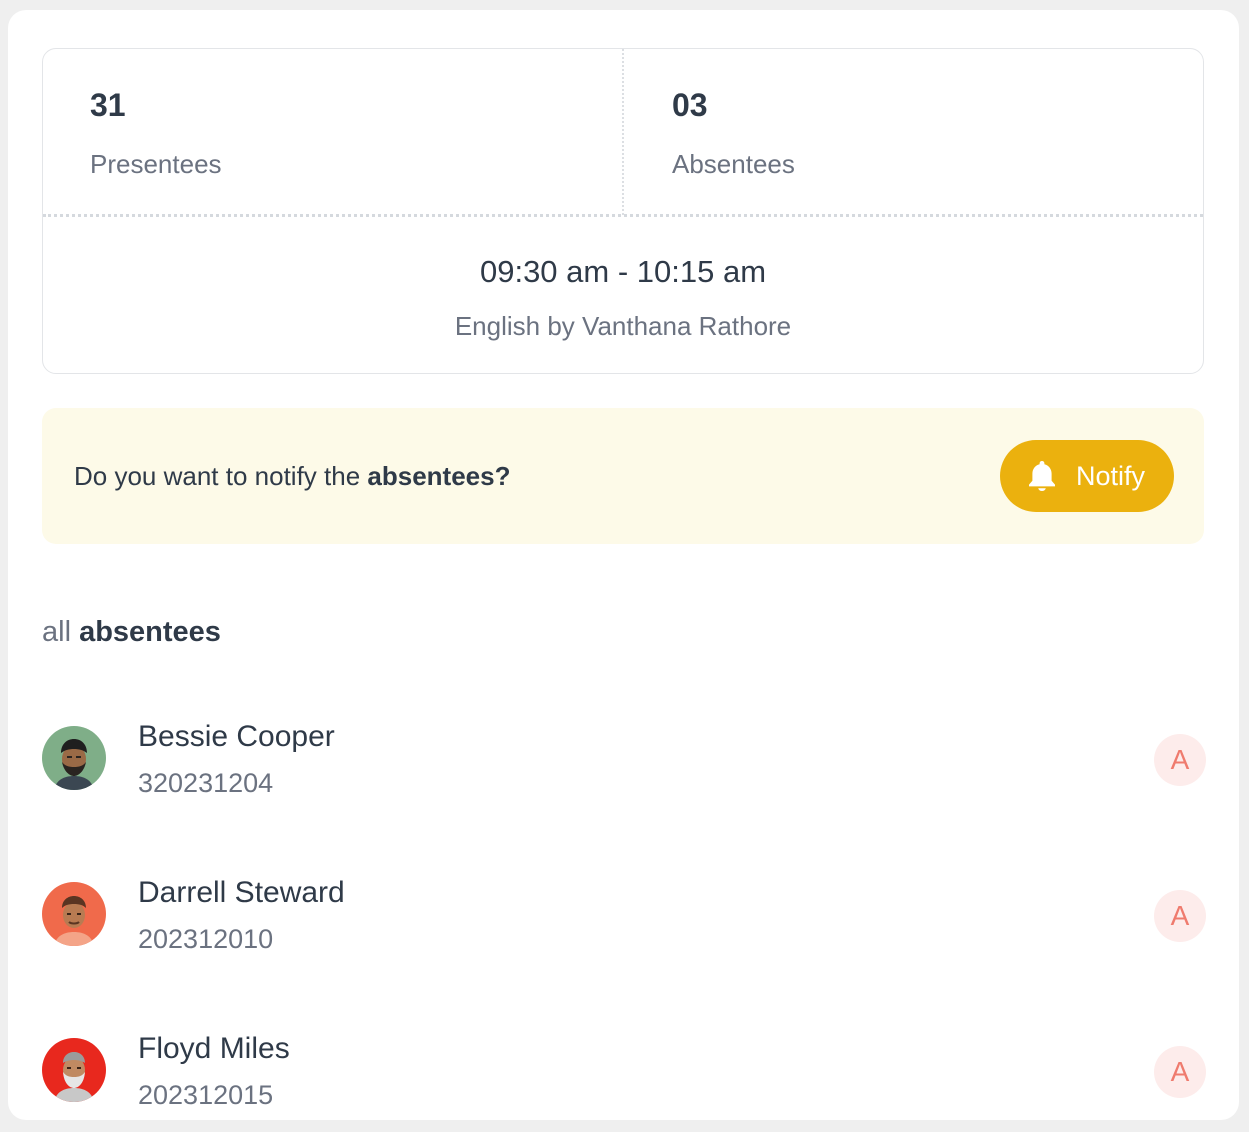  Describe the element at coordinates (156, 164) in the screenshot. I see `presentees-label: Presentees` at that location.